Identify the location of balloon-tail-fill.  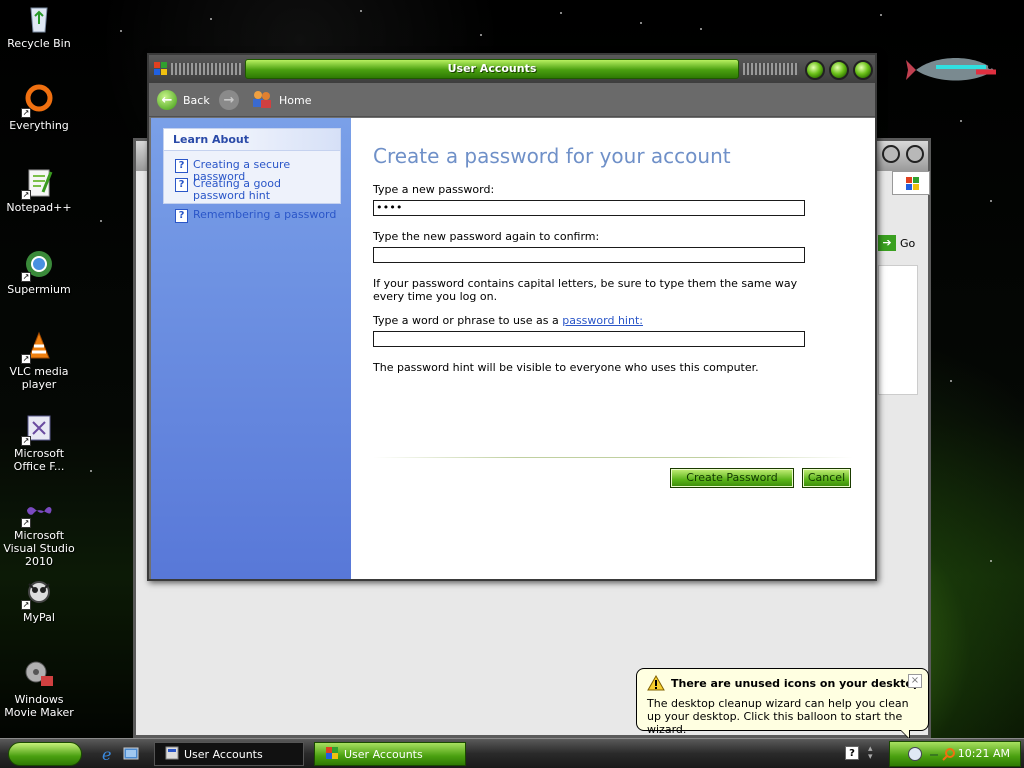
(905, 734).